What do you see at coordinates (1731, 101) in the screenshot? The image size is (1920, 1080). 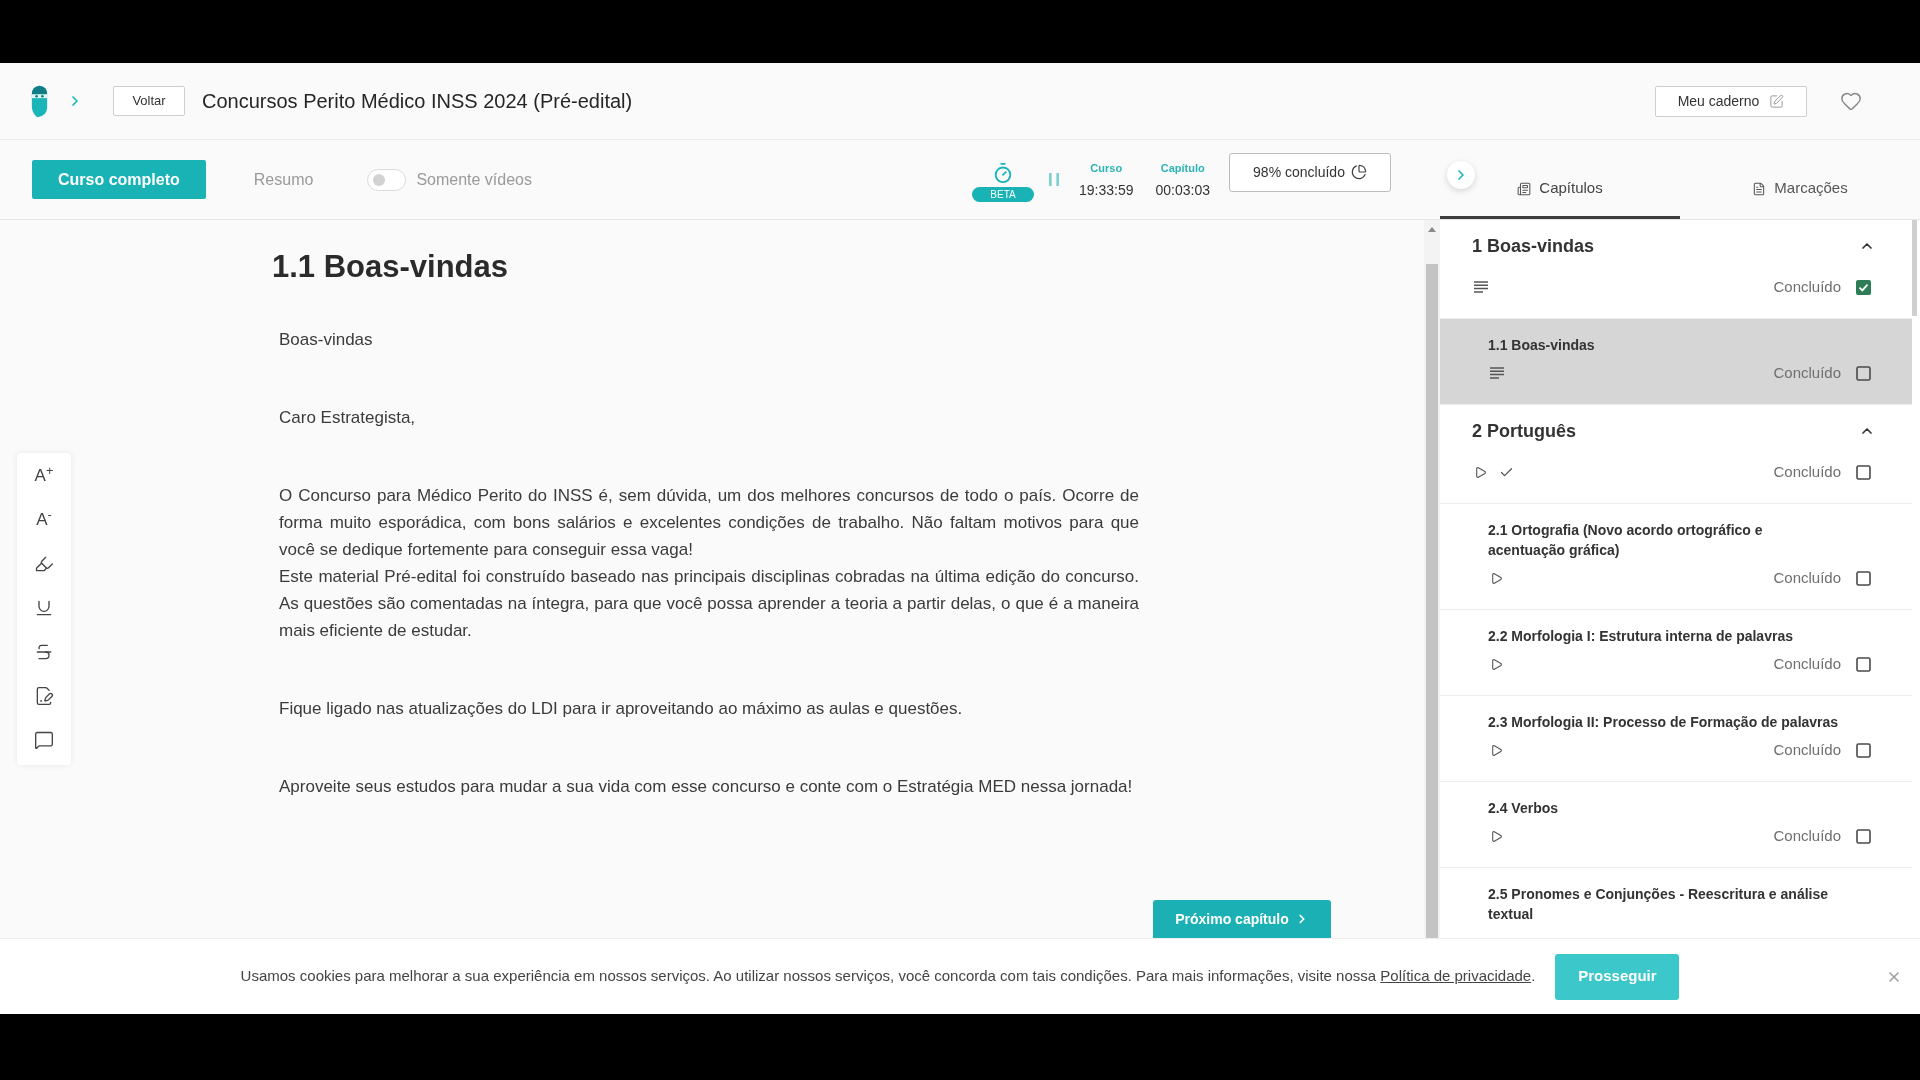 I see `notebook-button: Meu caderno` at bounding box center [1731, 101].